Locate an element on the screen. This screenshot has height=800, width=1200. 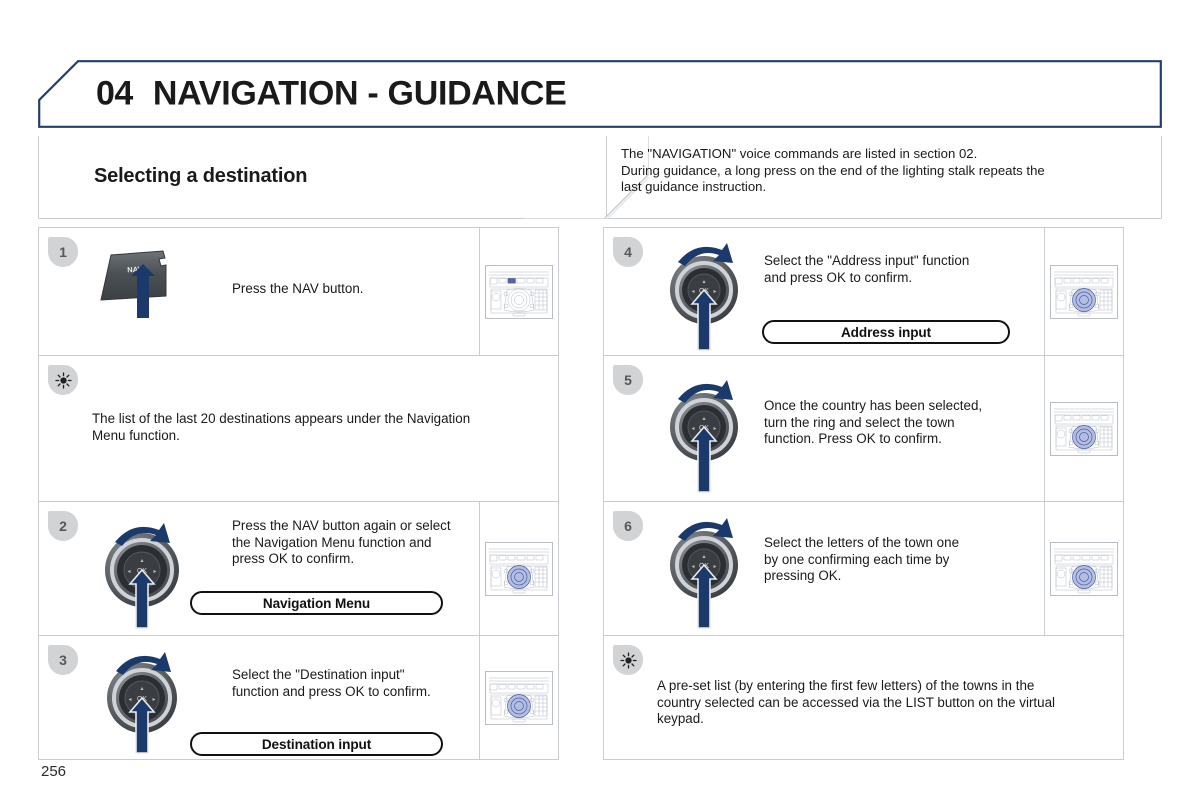
step-text-line: Select the letters of the town one is located at coordinates (862, 542).